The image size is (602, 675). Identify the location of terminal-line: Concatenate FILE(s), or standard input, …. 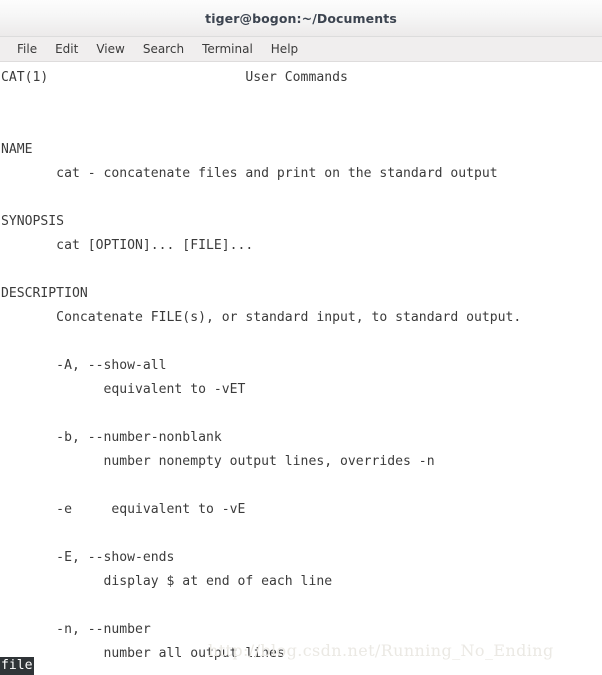
(261, 317).